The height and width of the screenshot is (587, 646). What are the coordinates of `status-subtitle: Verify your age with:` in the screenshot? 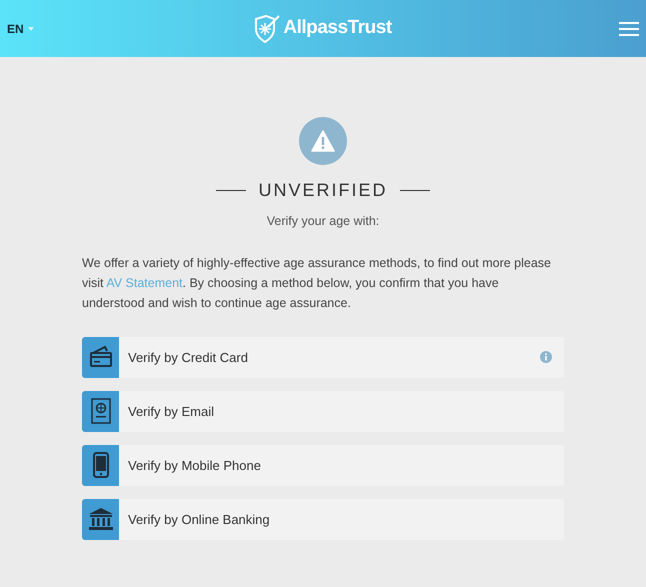 It's located at (323, 221).